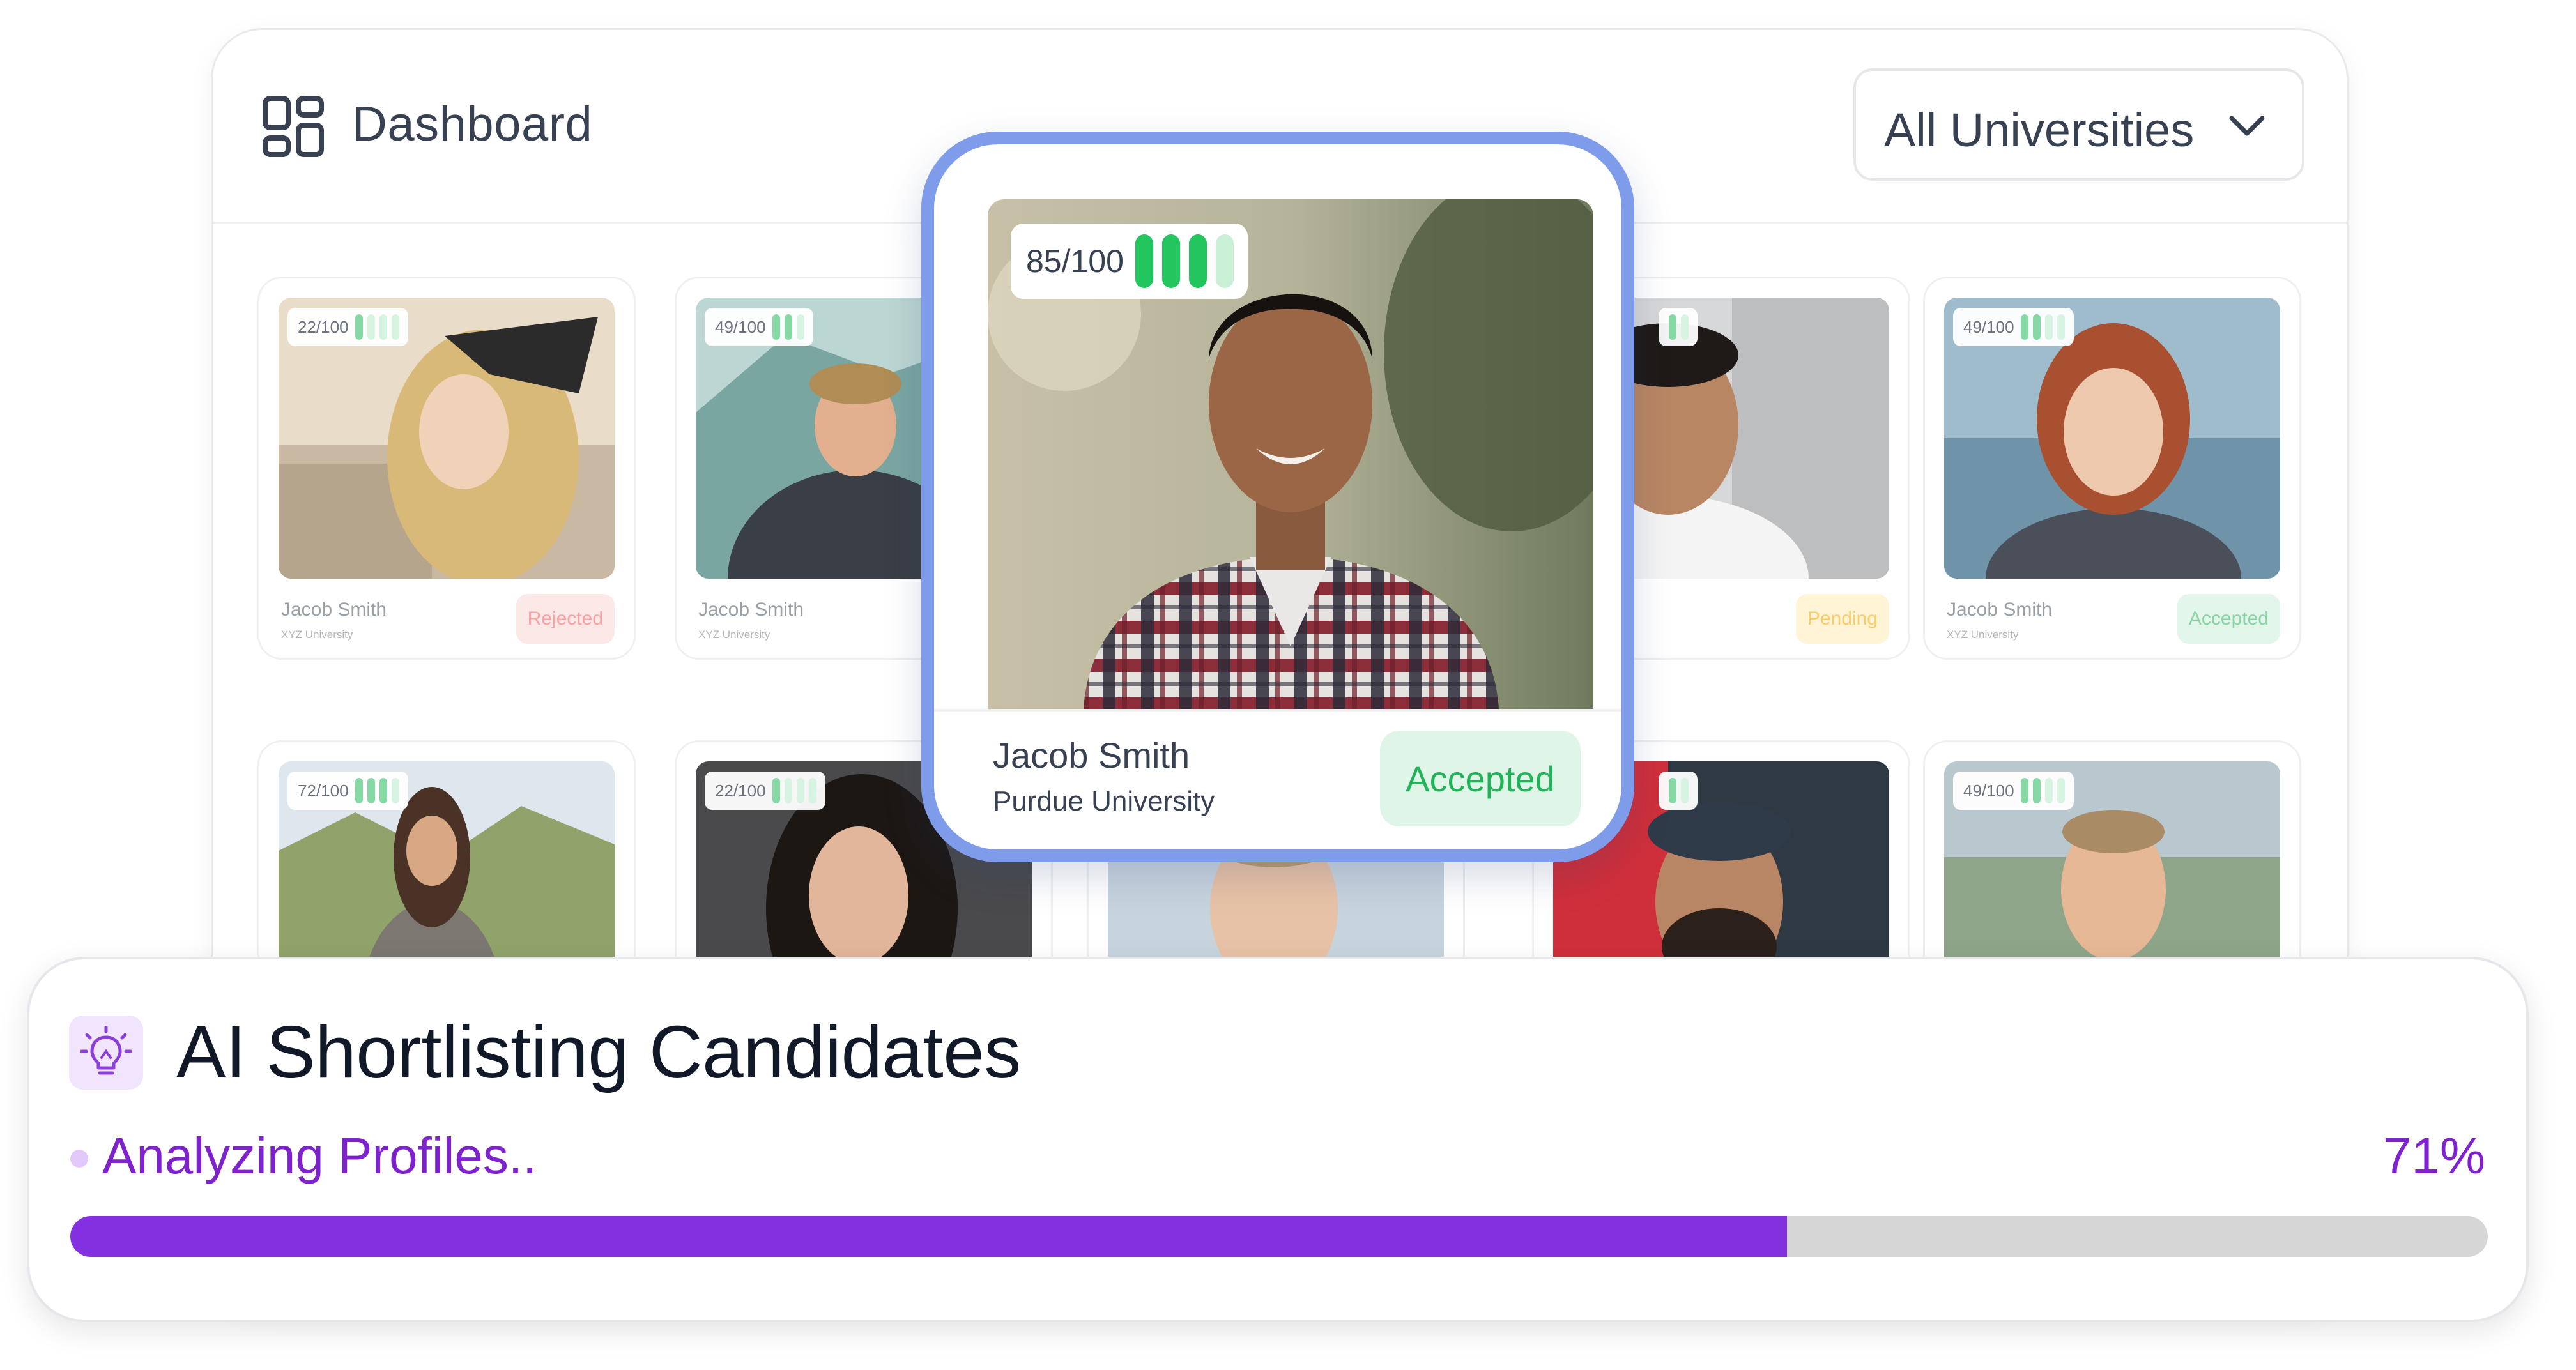 The image size is (2576, 1370). Describe the element at coordinates (79, 1159) in the screenshot. I see `status-dot` at that location.